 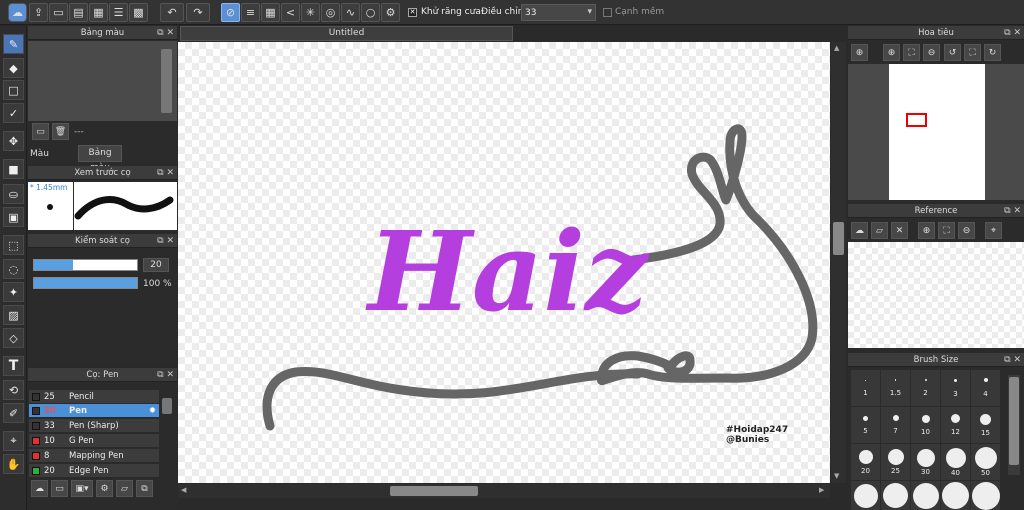 I want to click on brush-item: 25 Pencil, so click(x=94, y=397).